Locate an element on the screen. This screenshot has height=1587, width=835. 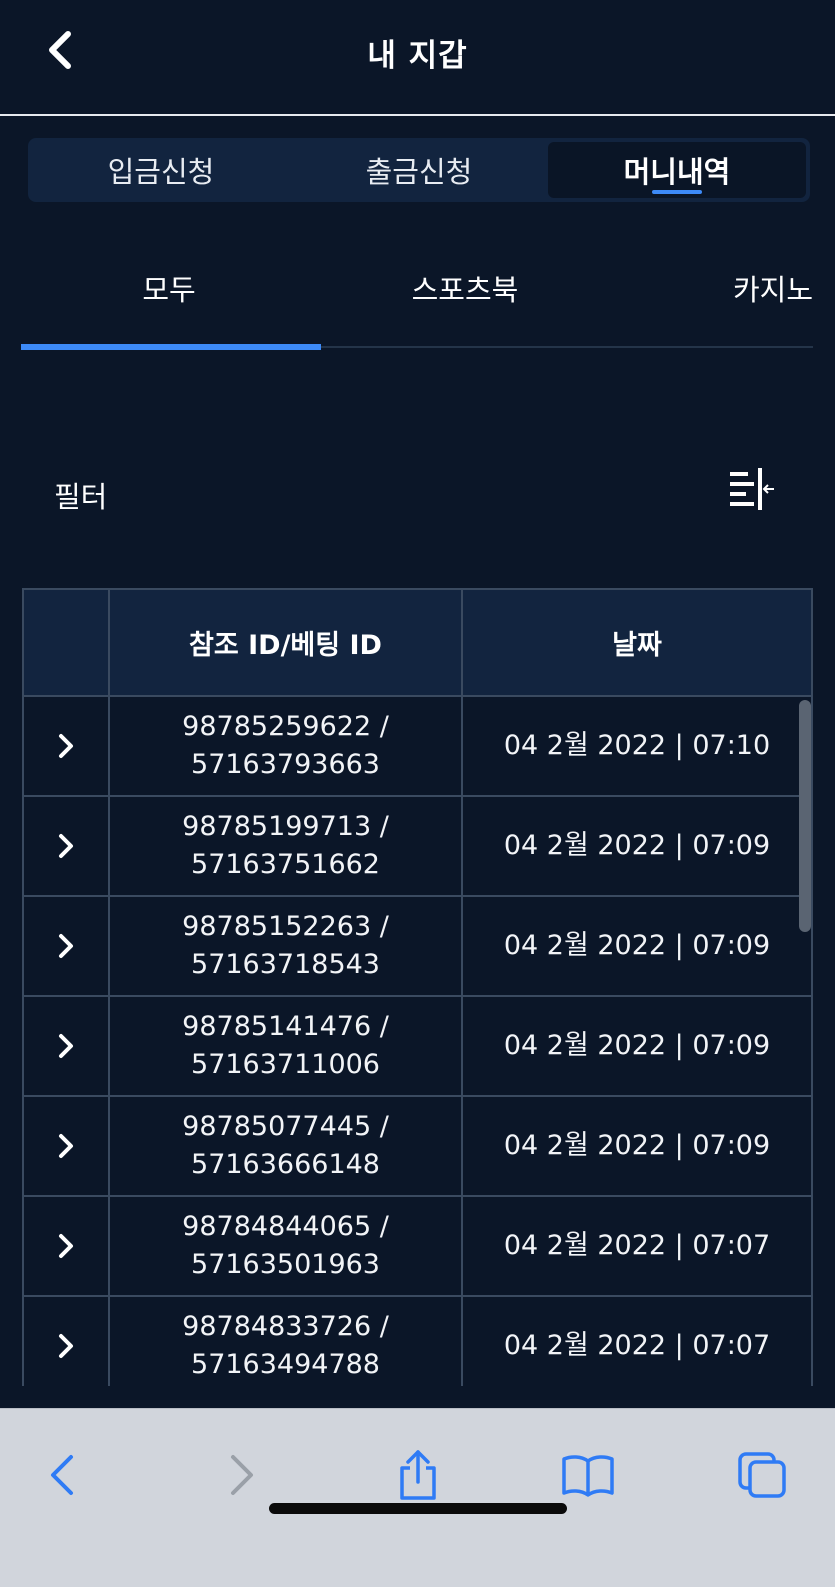
browser-back-button is located at coordinates (62, 1475).